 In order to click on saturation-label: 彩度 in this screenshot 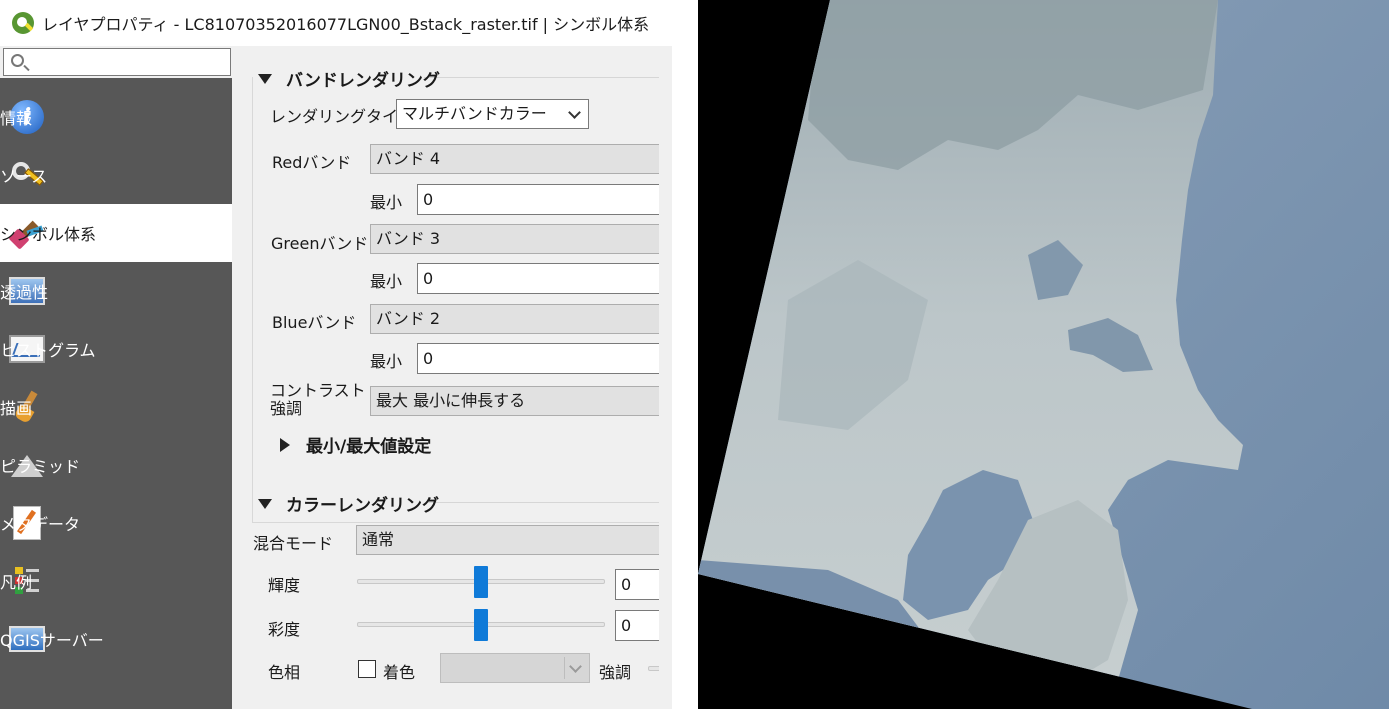, I will do `click(284, 629)`.